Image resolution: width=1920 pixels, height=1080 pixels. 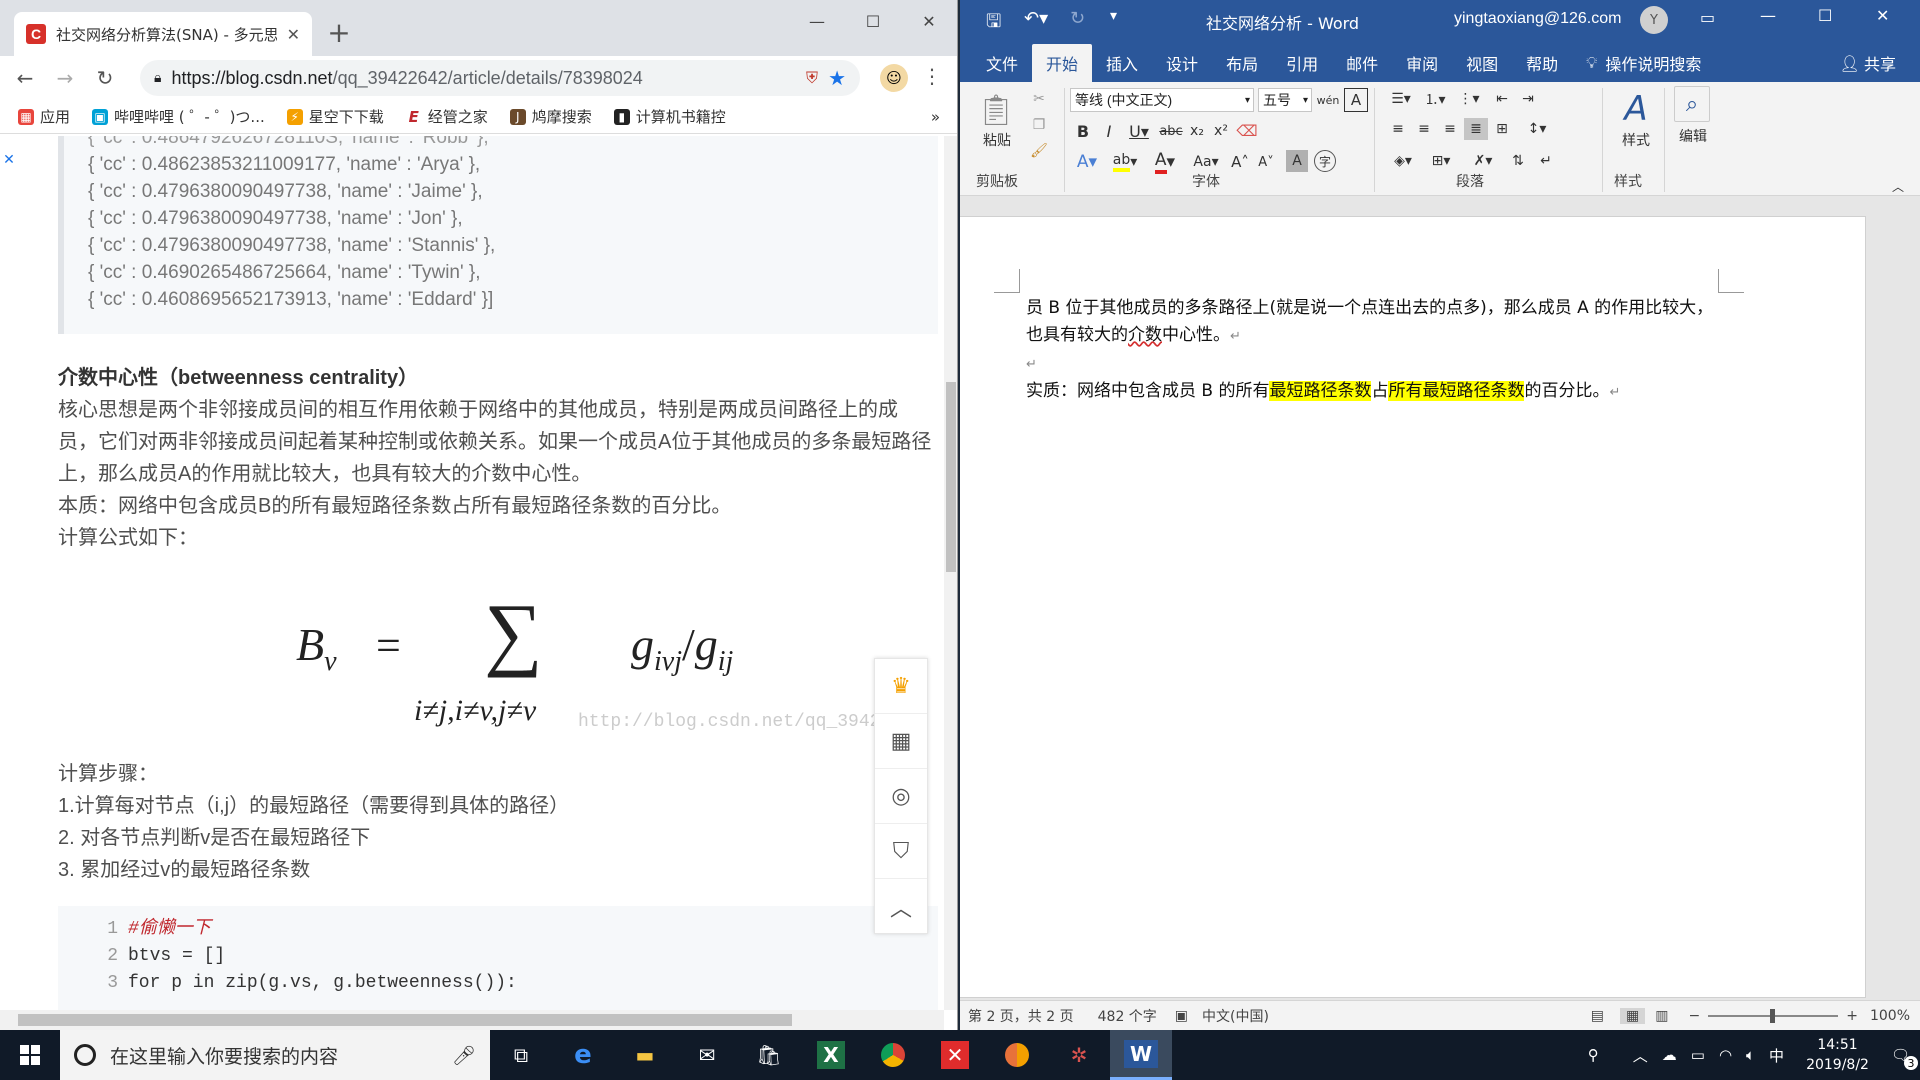 I want to click on save-icon: 🖫︎, so click(x=993, y=24).